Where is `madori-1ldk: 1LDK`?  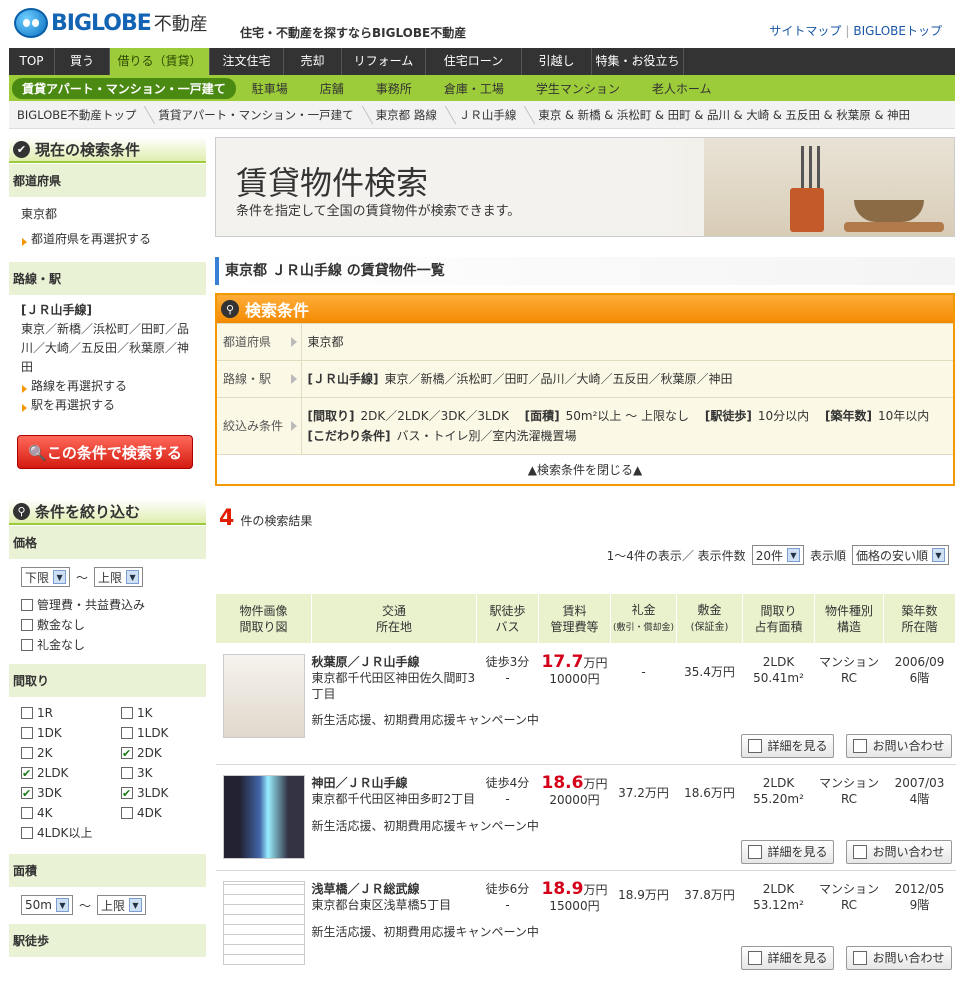
madori-1ldk: 1LDK is located at coordinates (166, 733).